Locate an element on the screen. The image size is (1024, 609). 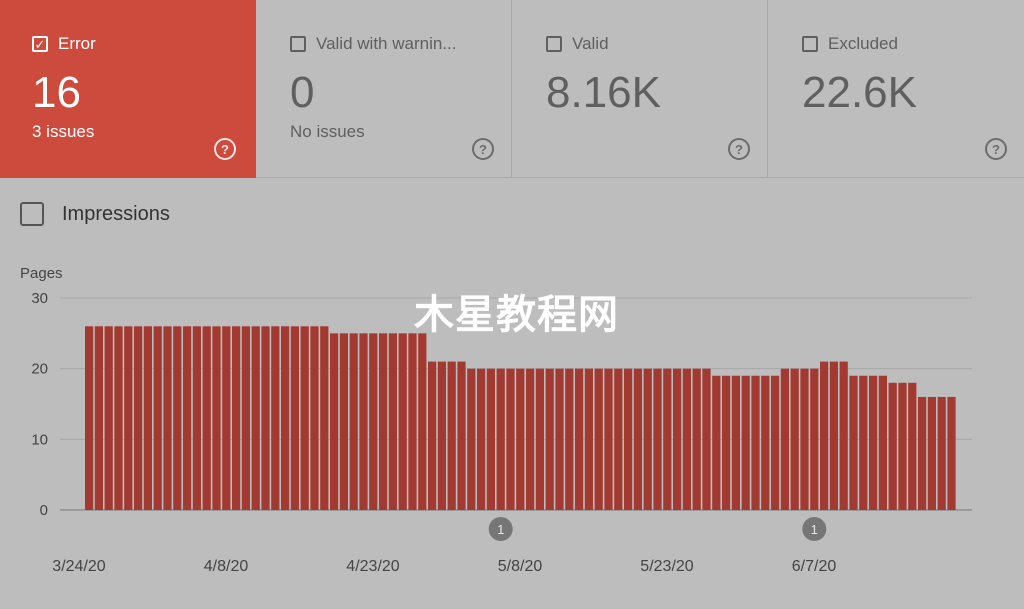
impressions-toggle: Impressions is located at coordinates (95, 214).